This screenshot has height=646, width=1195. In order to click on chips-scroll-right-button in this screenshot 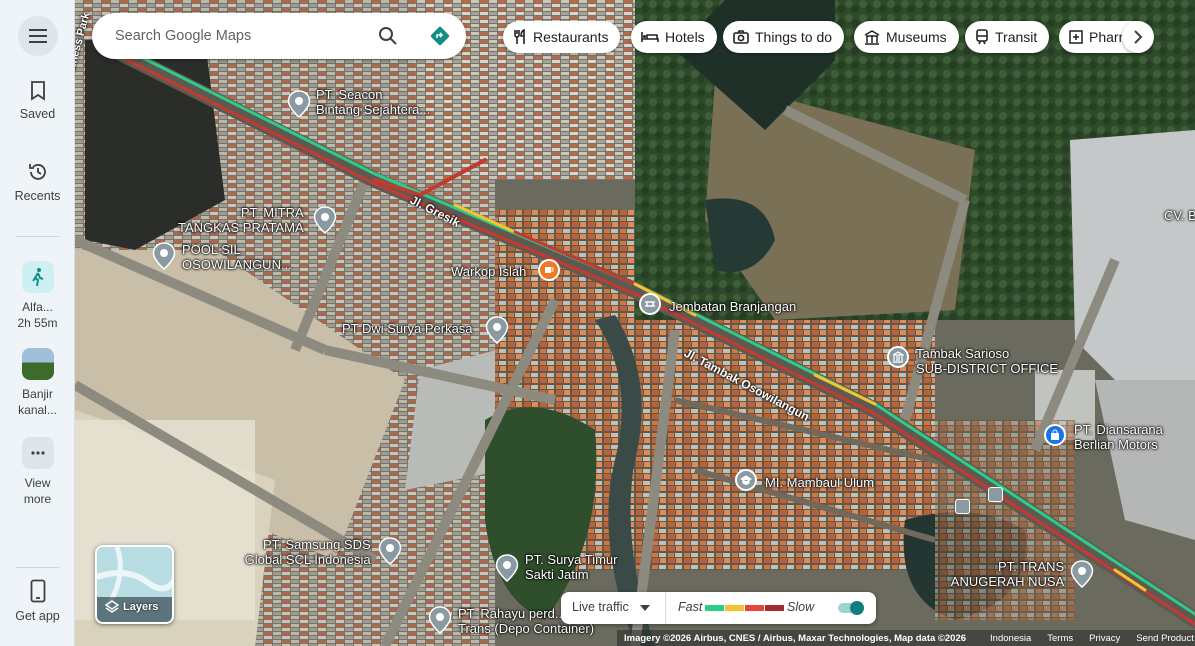, I will do `click(1138, 37)`.